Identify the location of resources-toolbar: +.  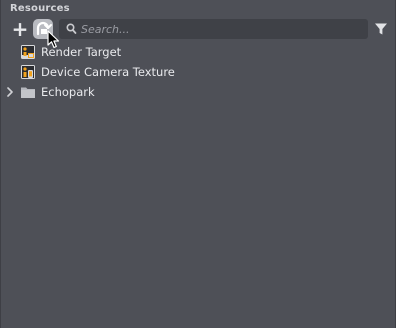
(198, 33).